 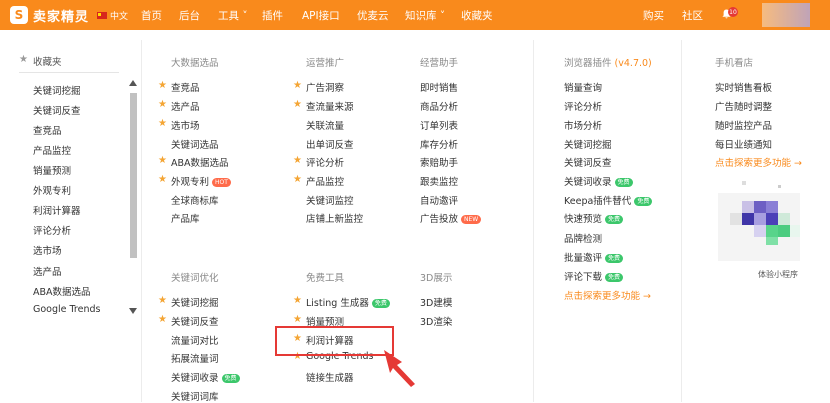 What do you see at coordinates (133, 83) in the screenshot?
I see `scroll-up-arrow-icon` at bounding box center [133, 83].